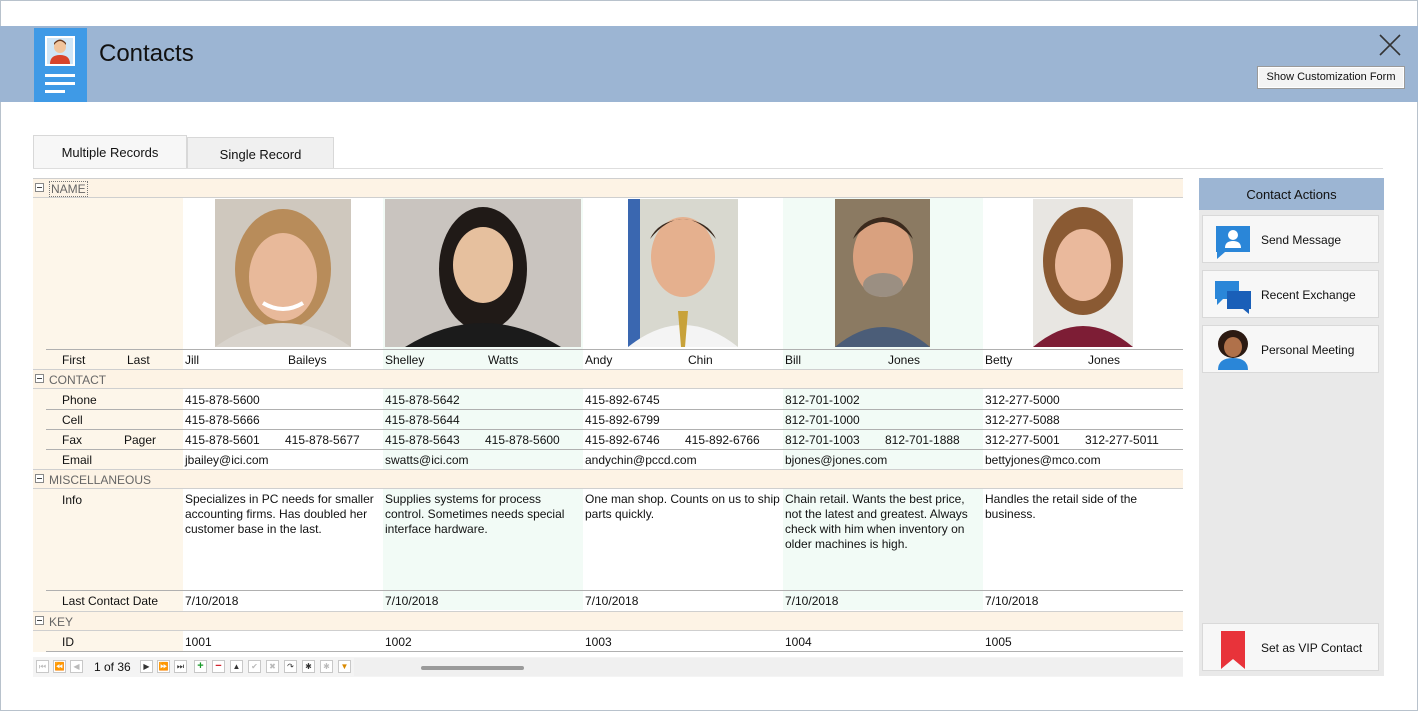  Describe the element at coordinates (998, 360) in the screenshot. I see `first-name-cell: Betty` at that location.